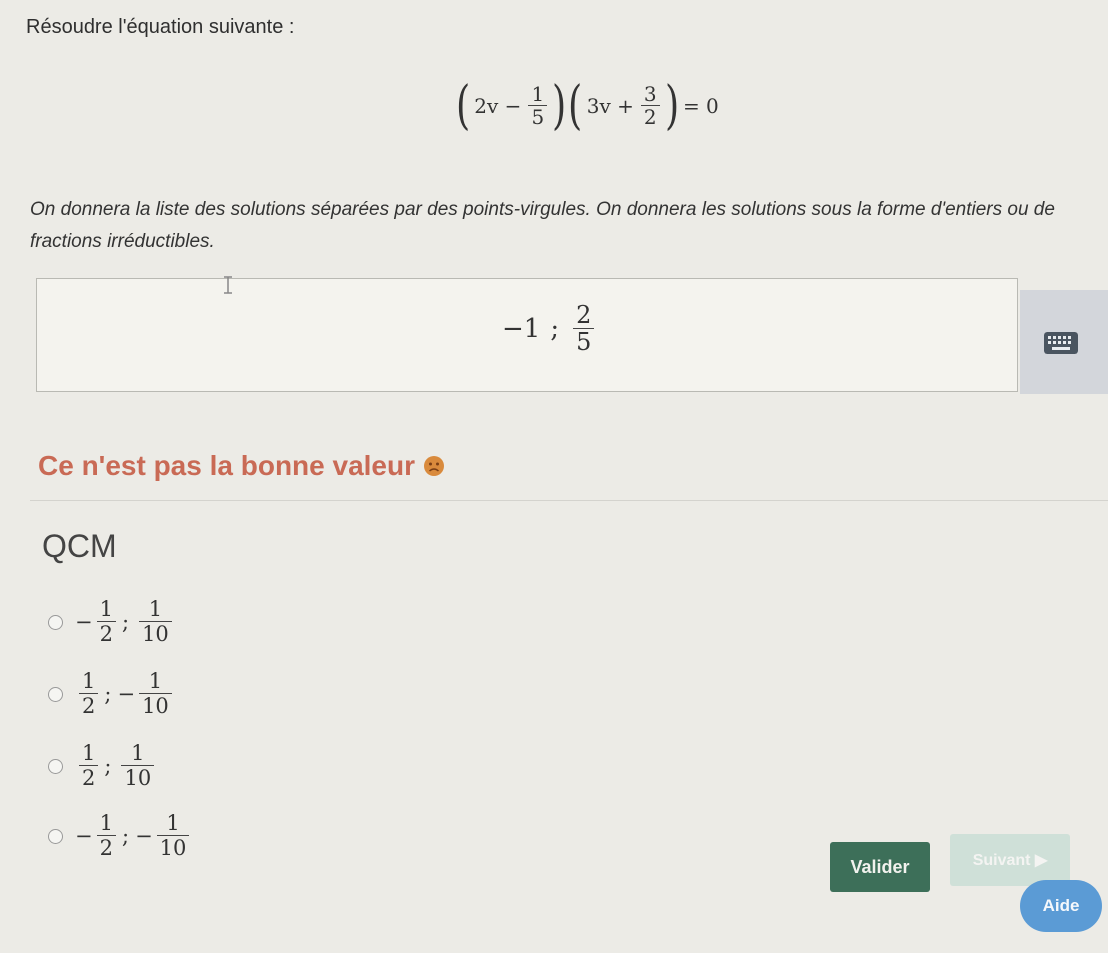  Describe the element at coordinates (498, 106) in the screenshot. I see `factor1-left: 2v −` at that location.